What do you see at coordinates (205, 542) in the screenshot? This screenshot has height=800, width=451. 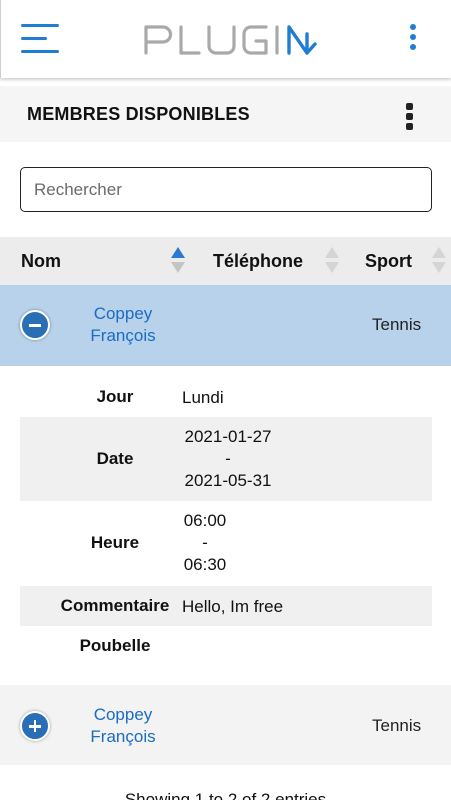 I see `detail-value-heure: 06:00 - 06:30` at bounding box center [205, 542].